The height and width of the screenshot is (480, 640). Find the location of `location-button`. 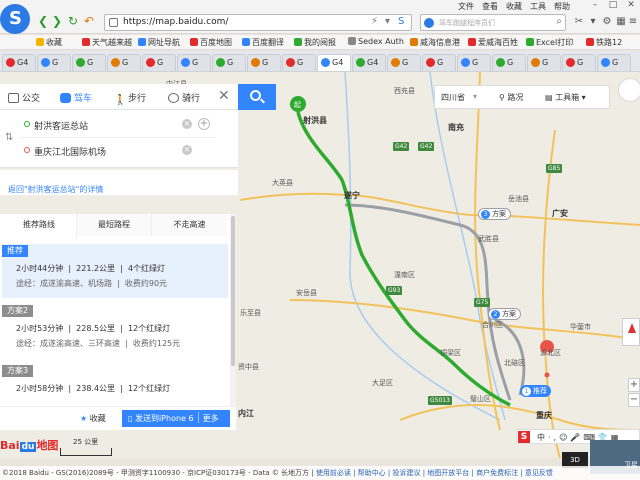

location-button is located at coordinates (629, 90).